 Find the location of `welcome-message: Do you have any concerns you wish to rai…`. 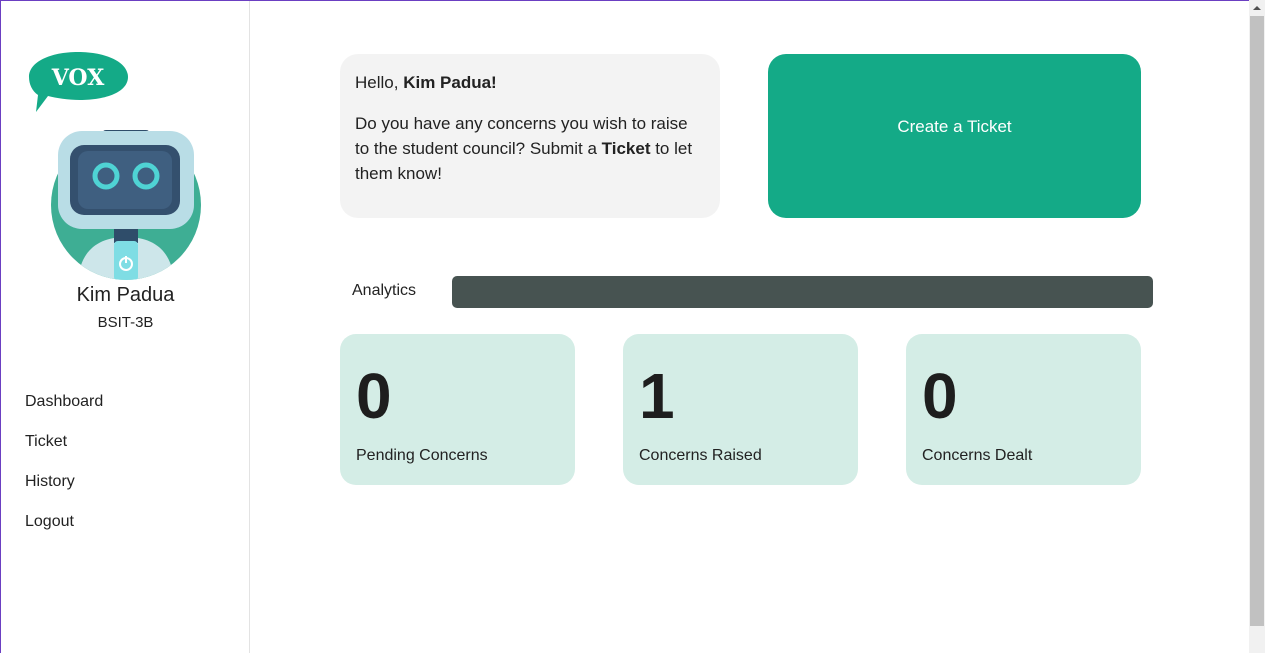

welcome-message: Do you have any concerns you wish to rai… is located at coordinates (530, 148).